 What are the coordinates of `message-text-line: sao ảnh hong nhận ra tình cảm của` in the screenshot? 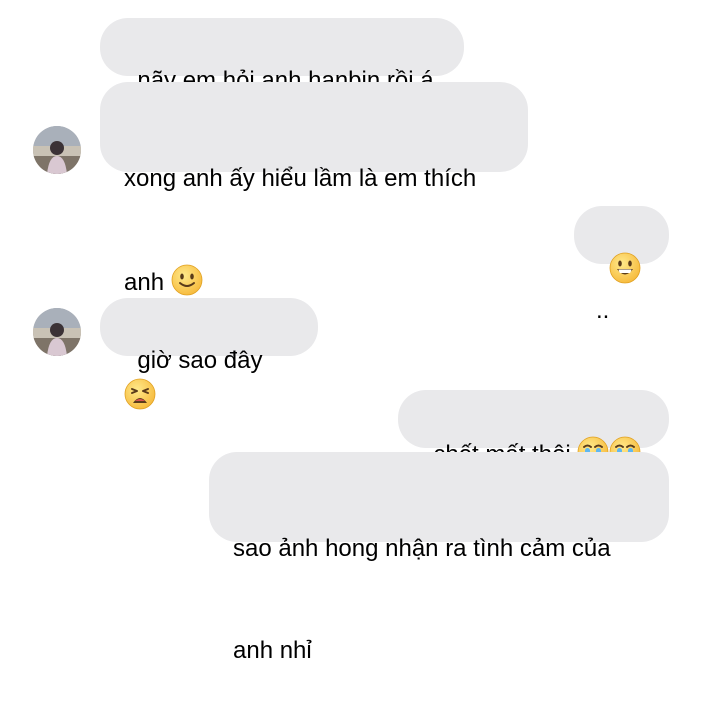 It's located at (422, 548).